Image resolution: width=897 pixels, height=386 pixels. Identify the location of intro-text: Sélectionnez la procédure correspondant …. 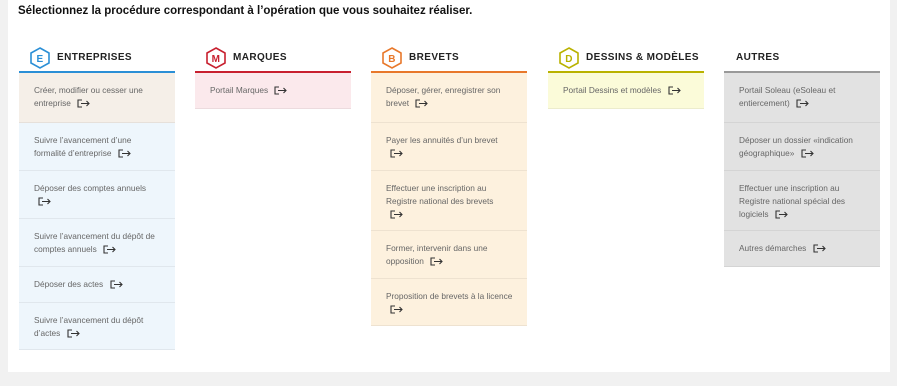
(245, 11).